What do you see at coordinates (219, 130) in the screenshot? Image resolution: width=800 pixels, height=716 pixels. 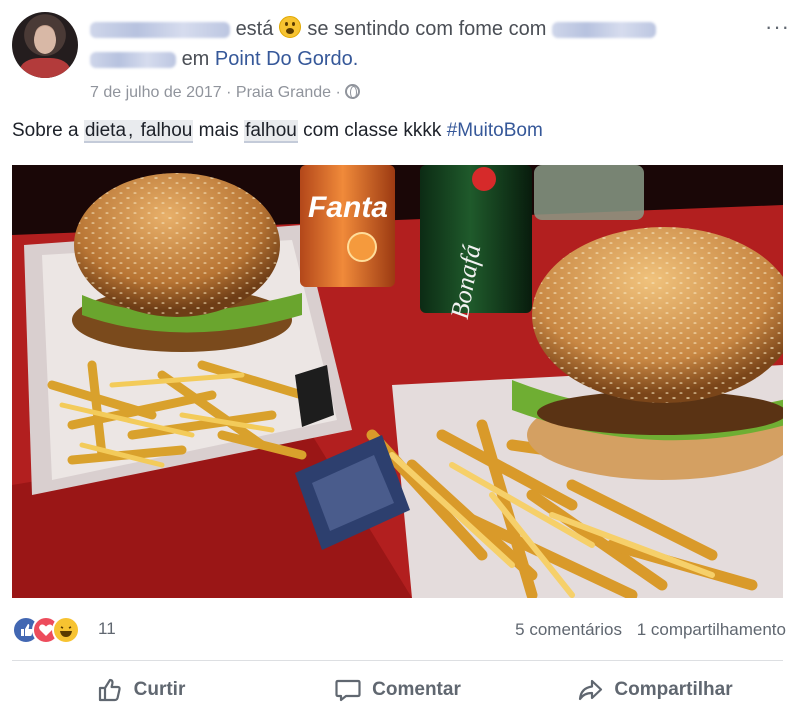 I see `post-text-part: mais` at bounding box center [219, 130].